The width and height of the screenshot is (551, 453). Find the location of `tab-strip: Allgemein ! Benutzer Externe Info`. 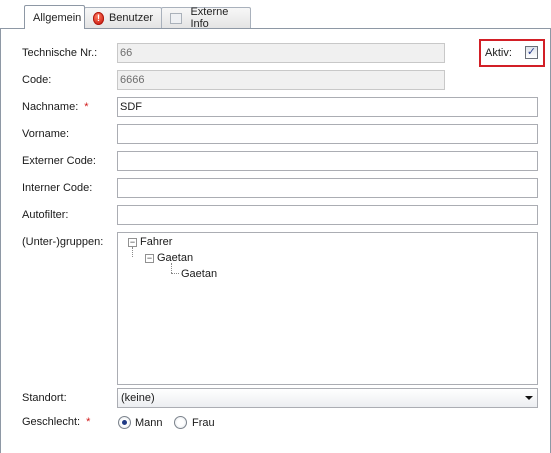

tab-strip: Allgemein ! Benutzer Externe Info is located at coordinates (275, 15).